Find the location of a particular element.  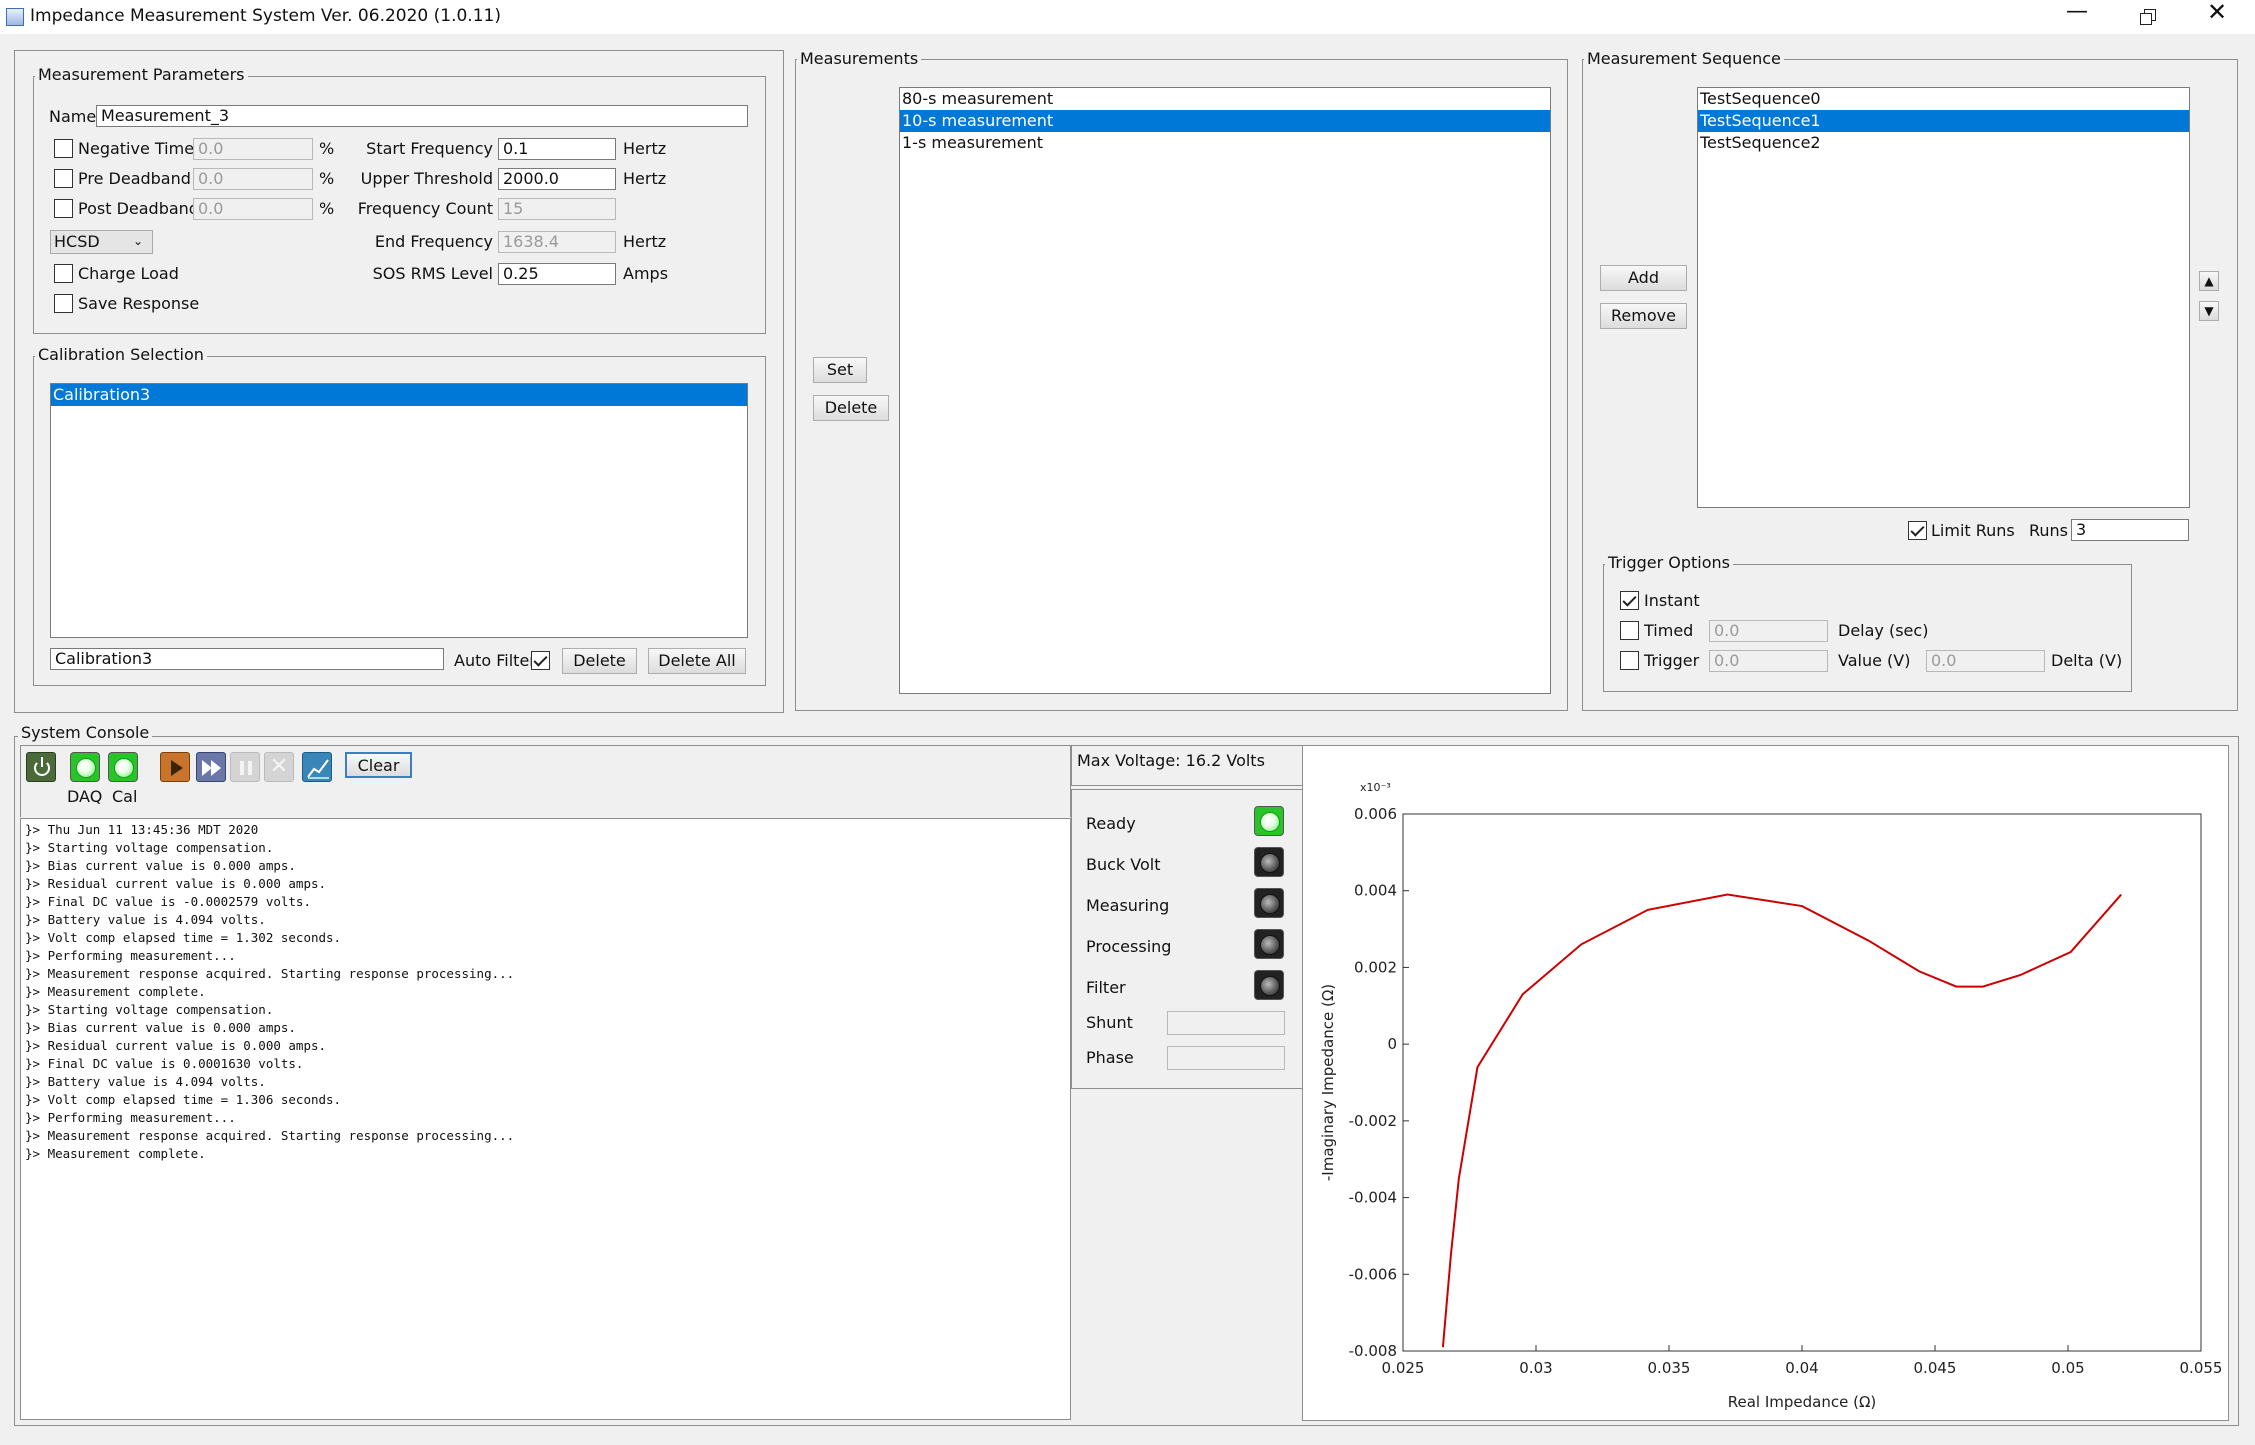

measurement-delete-button: Delete is located at coordinates (851, 408).